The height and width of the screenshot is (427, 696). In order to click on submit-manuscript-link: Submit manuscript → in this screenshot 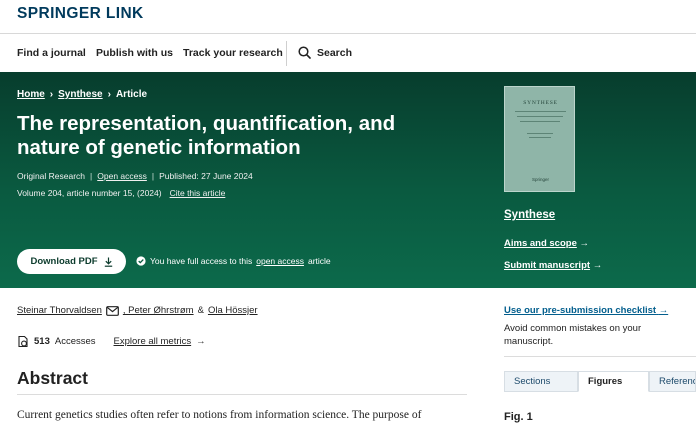, I will do `click(553, 265)`.